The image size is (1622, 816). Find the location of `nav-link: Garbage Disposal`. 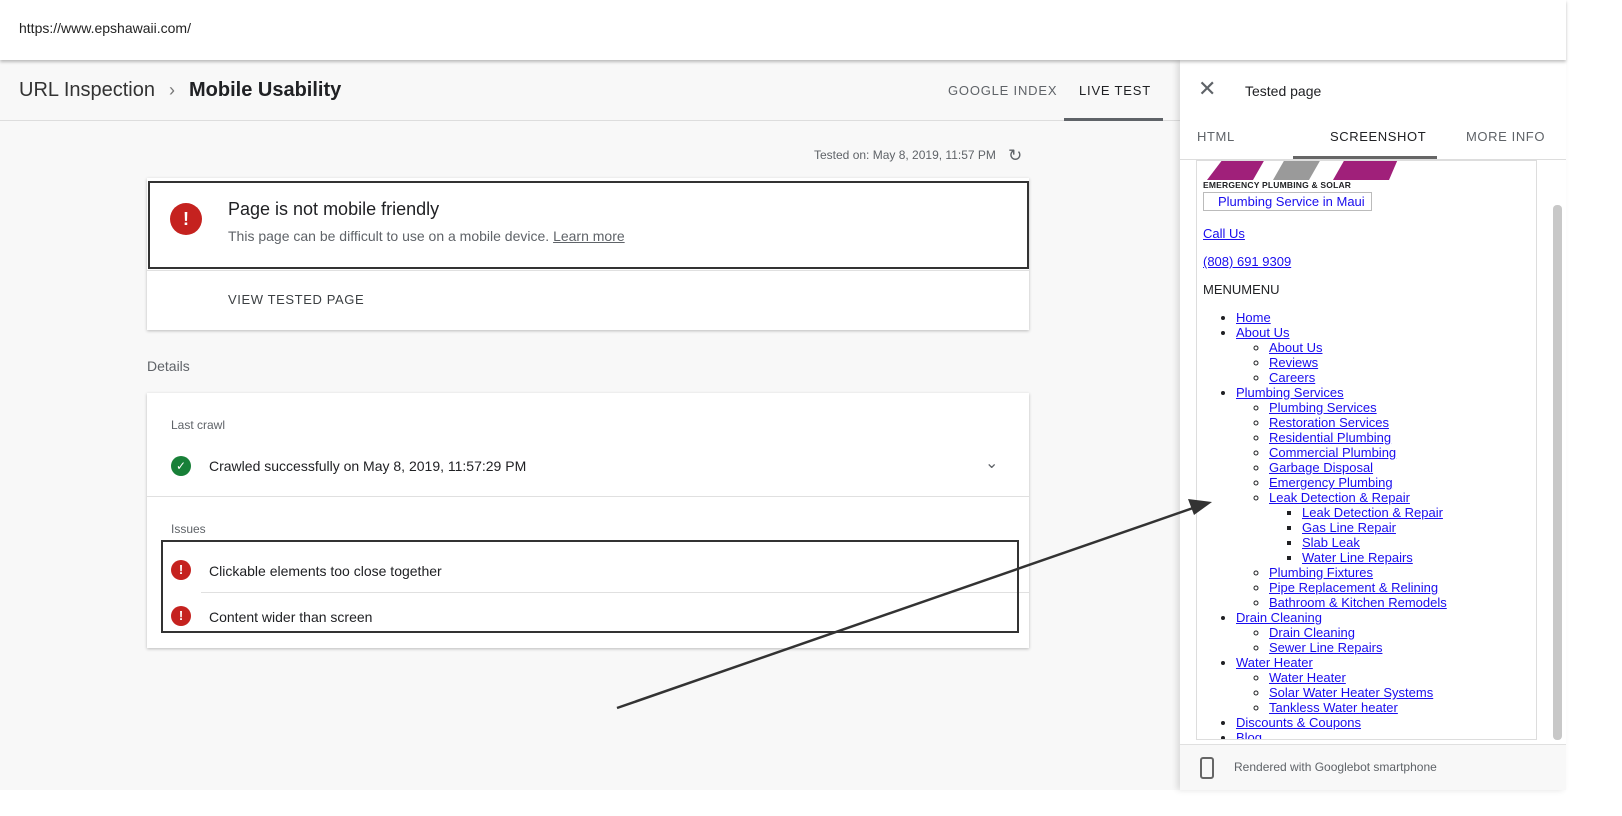

nav-link: Garbage Disposal is located at coordinates (1321, 467).